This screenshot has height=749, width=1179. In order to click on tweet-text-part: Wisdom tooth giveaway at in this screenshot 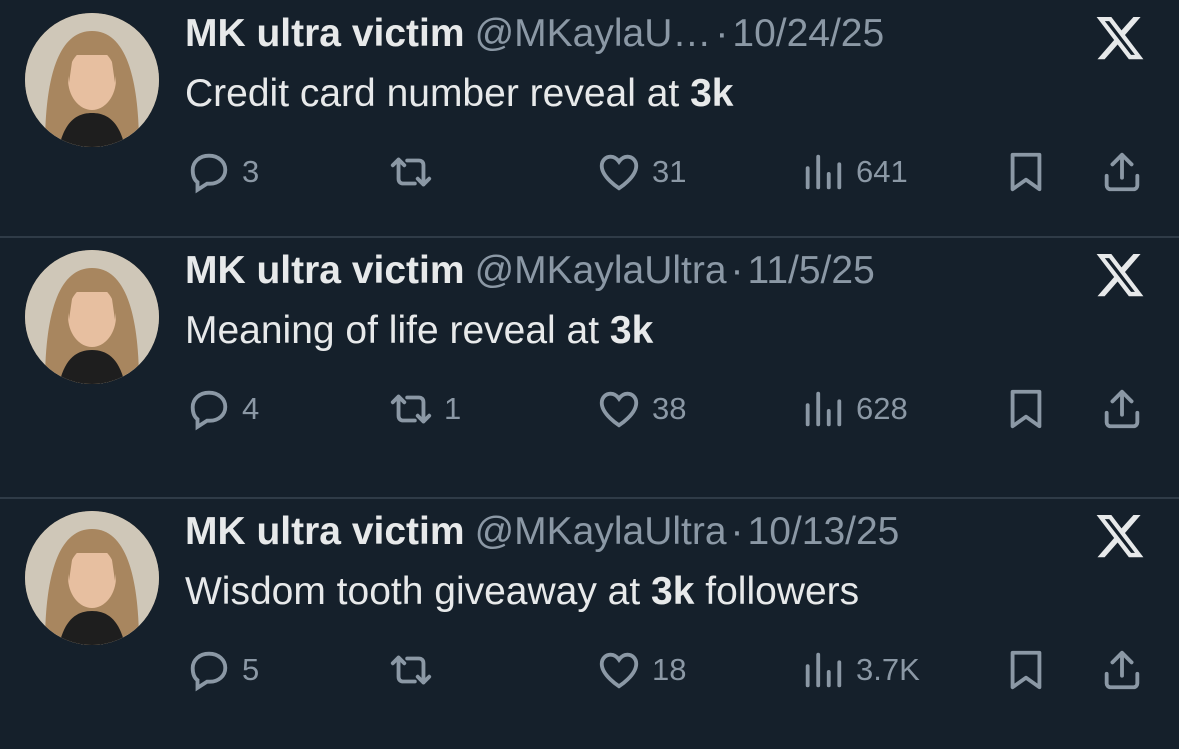, I will do `click(418, 591)`.